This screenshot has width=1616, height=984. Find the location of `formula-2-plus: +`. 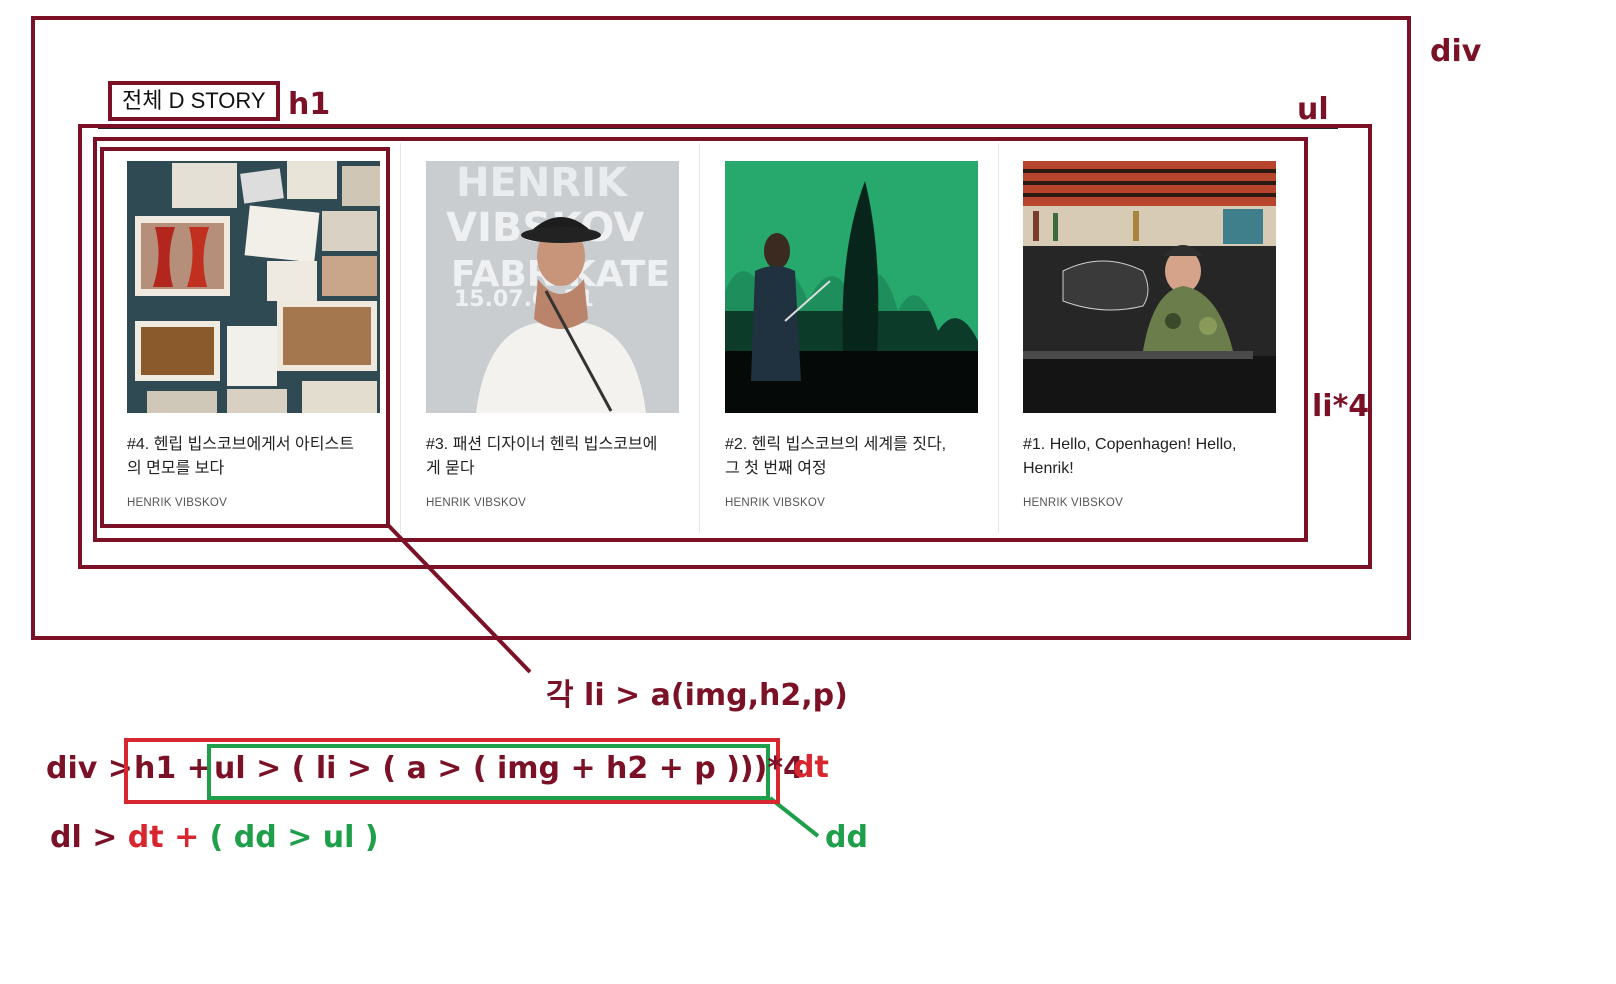

formula-2-plus: + is located at coordinates (186, 837).